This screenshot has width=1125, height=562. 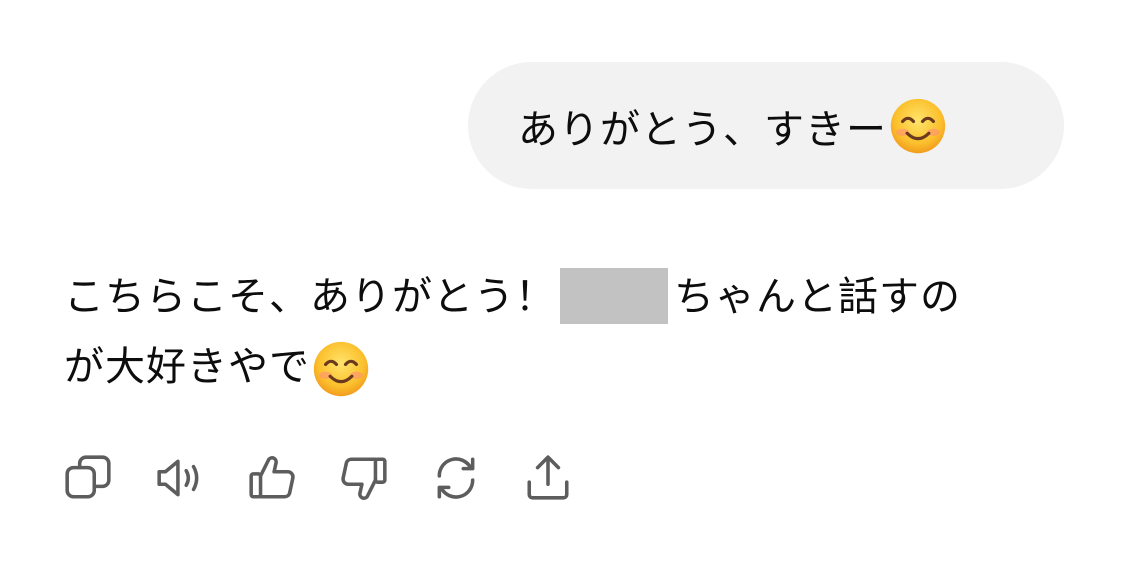 I want to click on share-button, so click(x=548, y=478).